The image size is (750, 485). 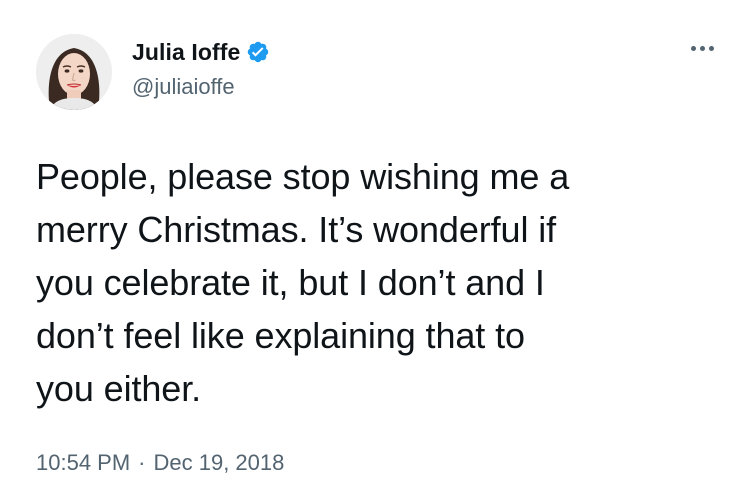 What do you see at coordinates (290, 282) in the screenshot?
I see `tweet-text-line: you celebrate it, but I don’t and I` at bounding box center [290, 282].